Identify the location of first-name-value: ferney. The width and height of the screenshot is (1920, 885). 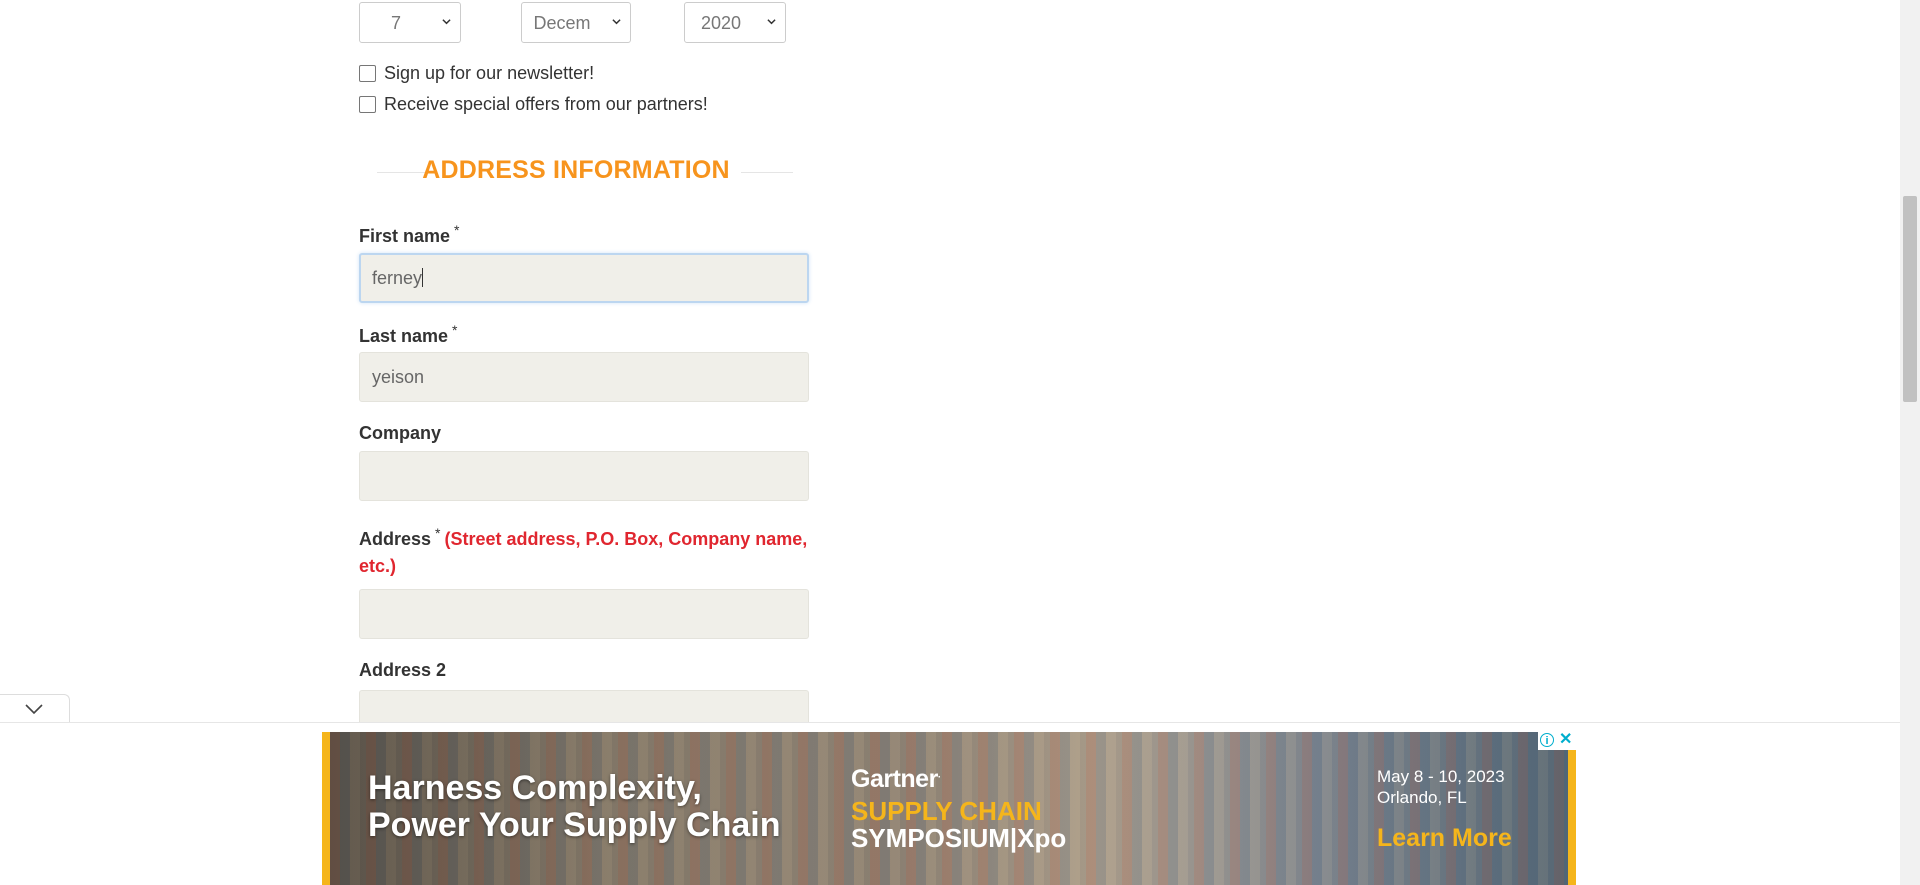
(397, 278).